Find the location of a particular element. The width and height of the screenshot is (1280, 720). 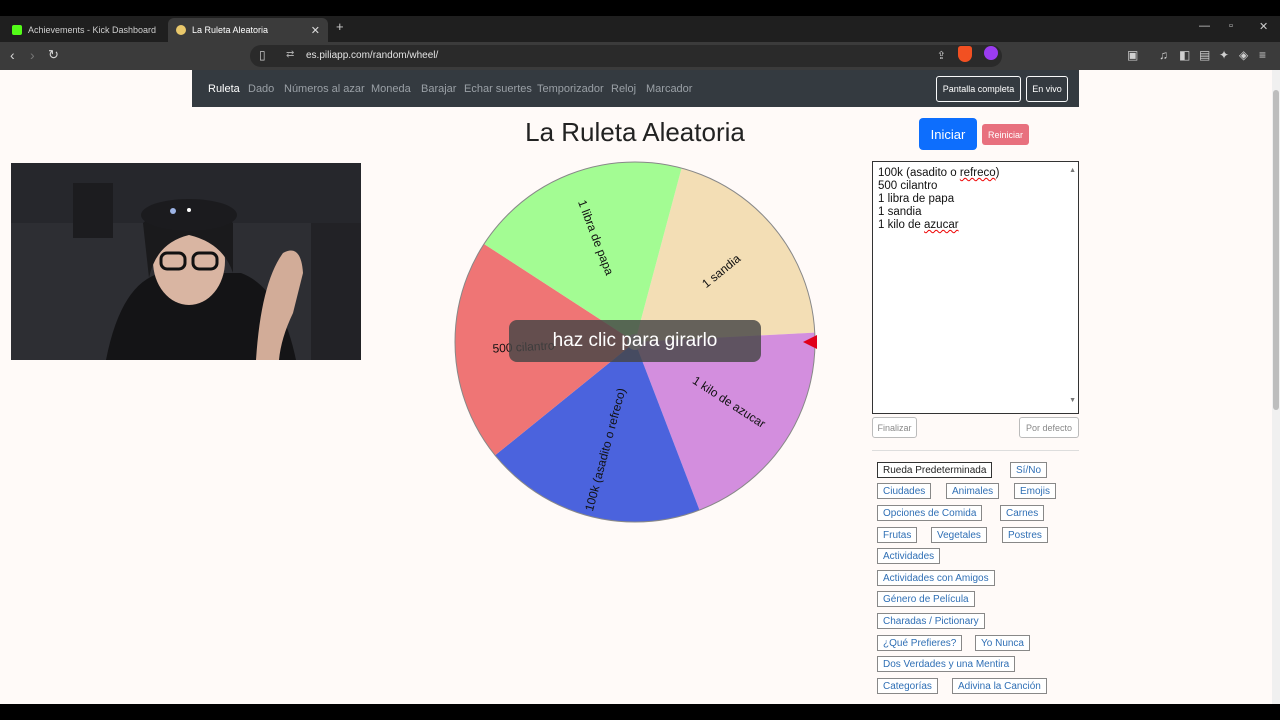

nav-link-temporizador: Temporizador is located at coordinates (570, 89).